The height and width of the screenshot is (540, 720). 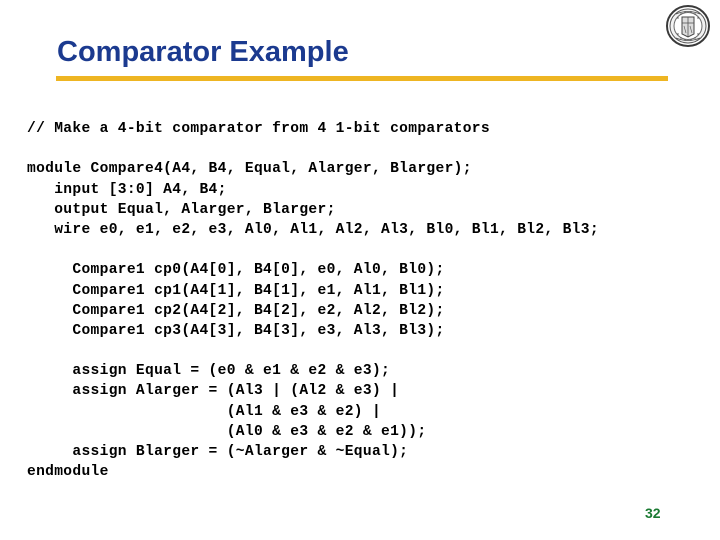 I want to click on code-line: (Al1 & e3 & e2) |, so click(x=204, y=411).